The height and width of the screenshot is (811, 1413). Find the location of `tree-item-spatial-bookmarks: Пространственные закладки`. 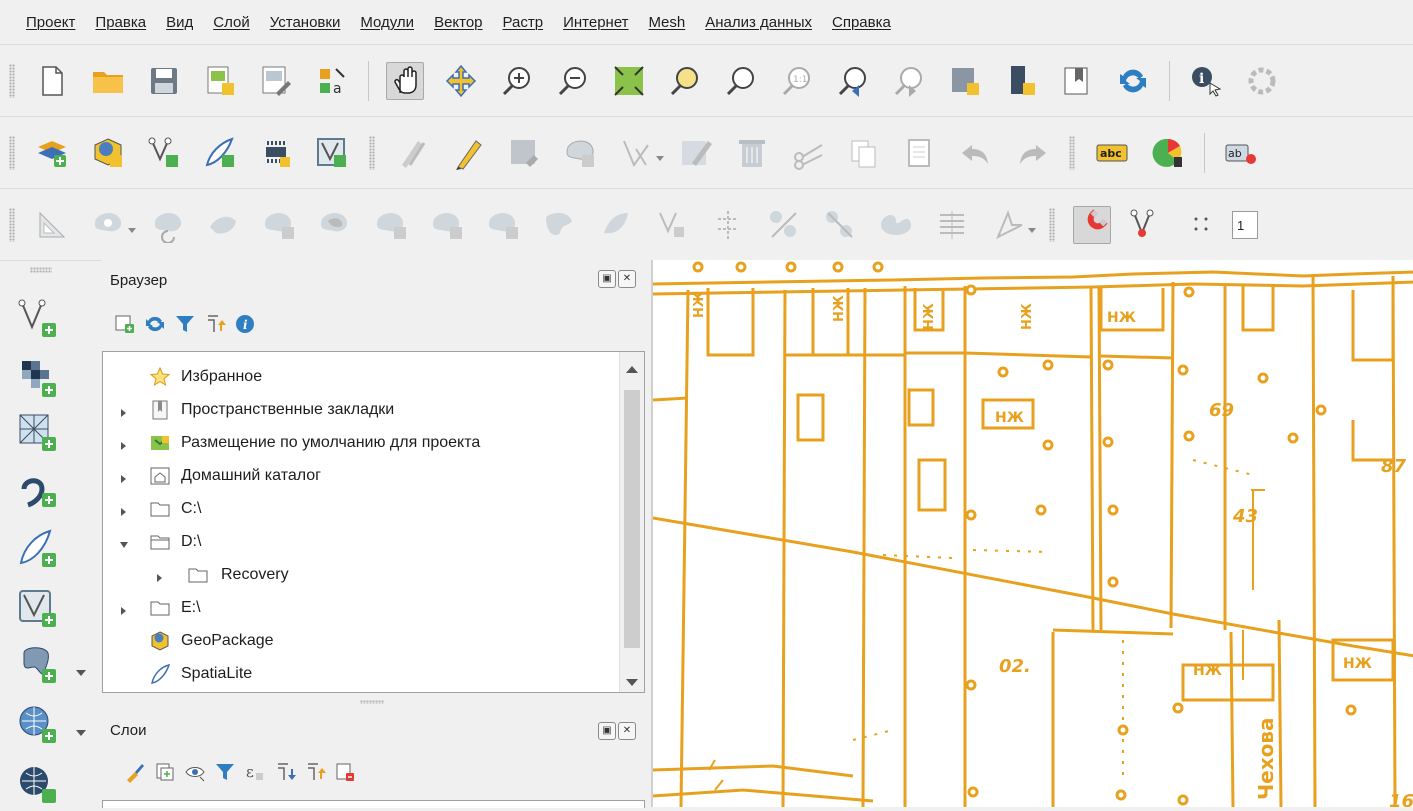

tree-item-spatial-bookmarks: Пространственные закладки is located at coordinates (360, 409).